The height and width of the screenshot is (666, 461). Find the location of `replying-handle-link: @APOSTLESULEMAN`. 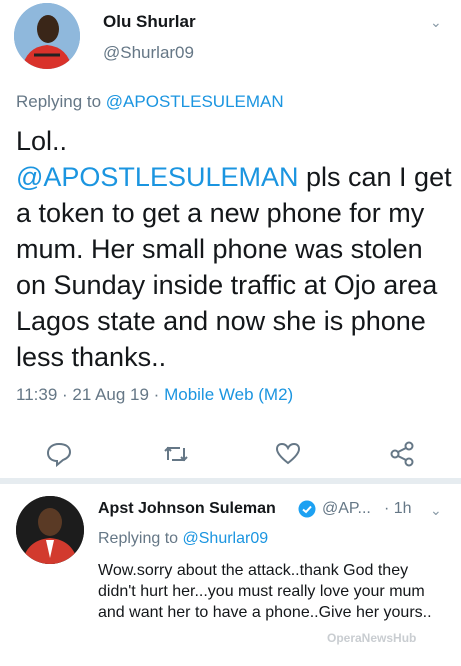

replying-handle-link: @APOSTLESULEMAN is located at coordinates (195, 101).